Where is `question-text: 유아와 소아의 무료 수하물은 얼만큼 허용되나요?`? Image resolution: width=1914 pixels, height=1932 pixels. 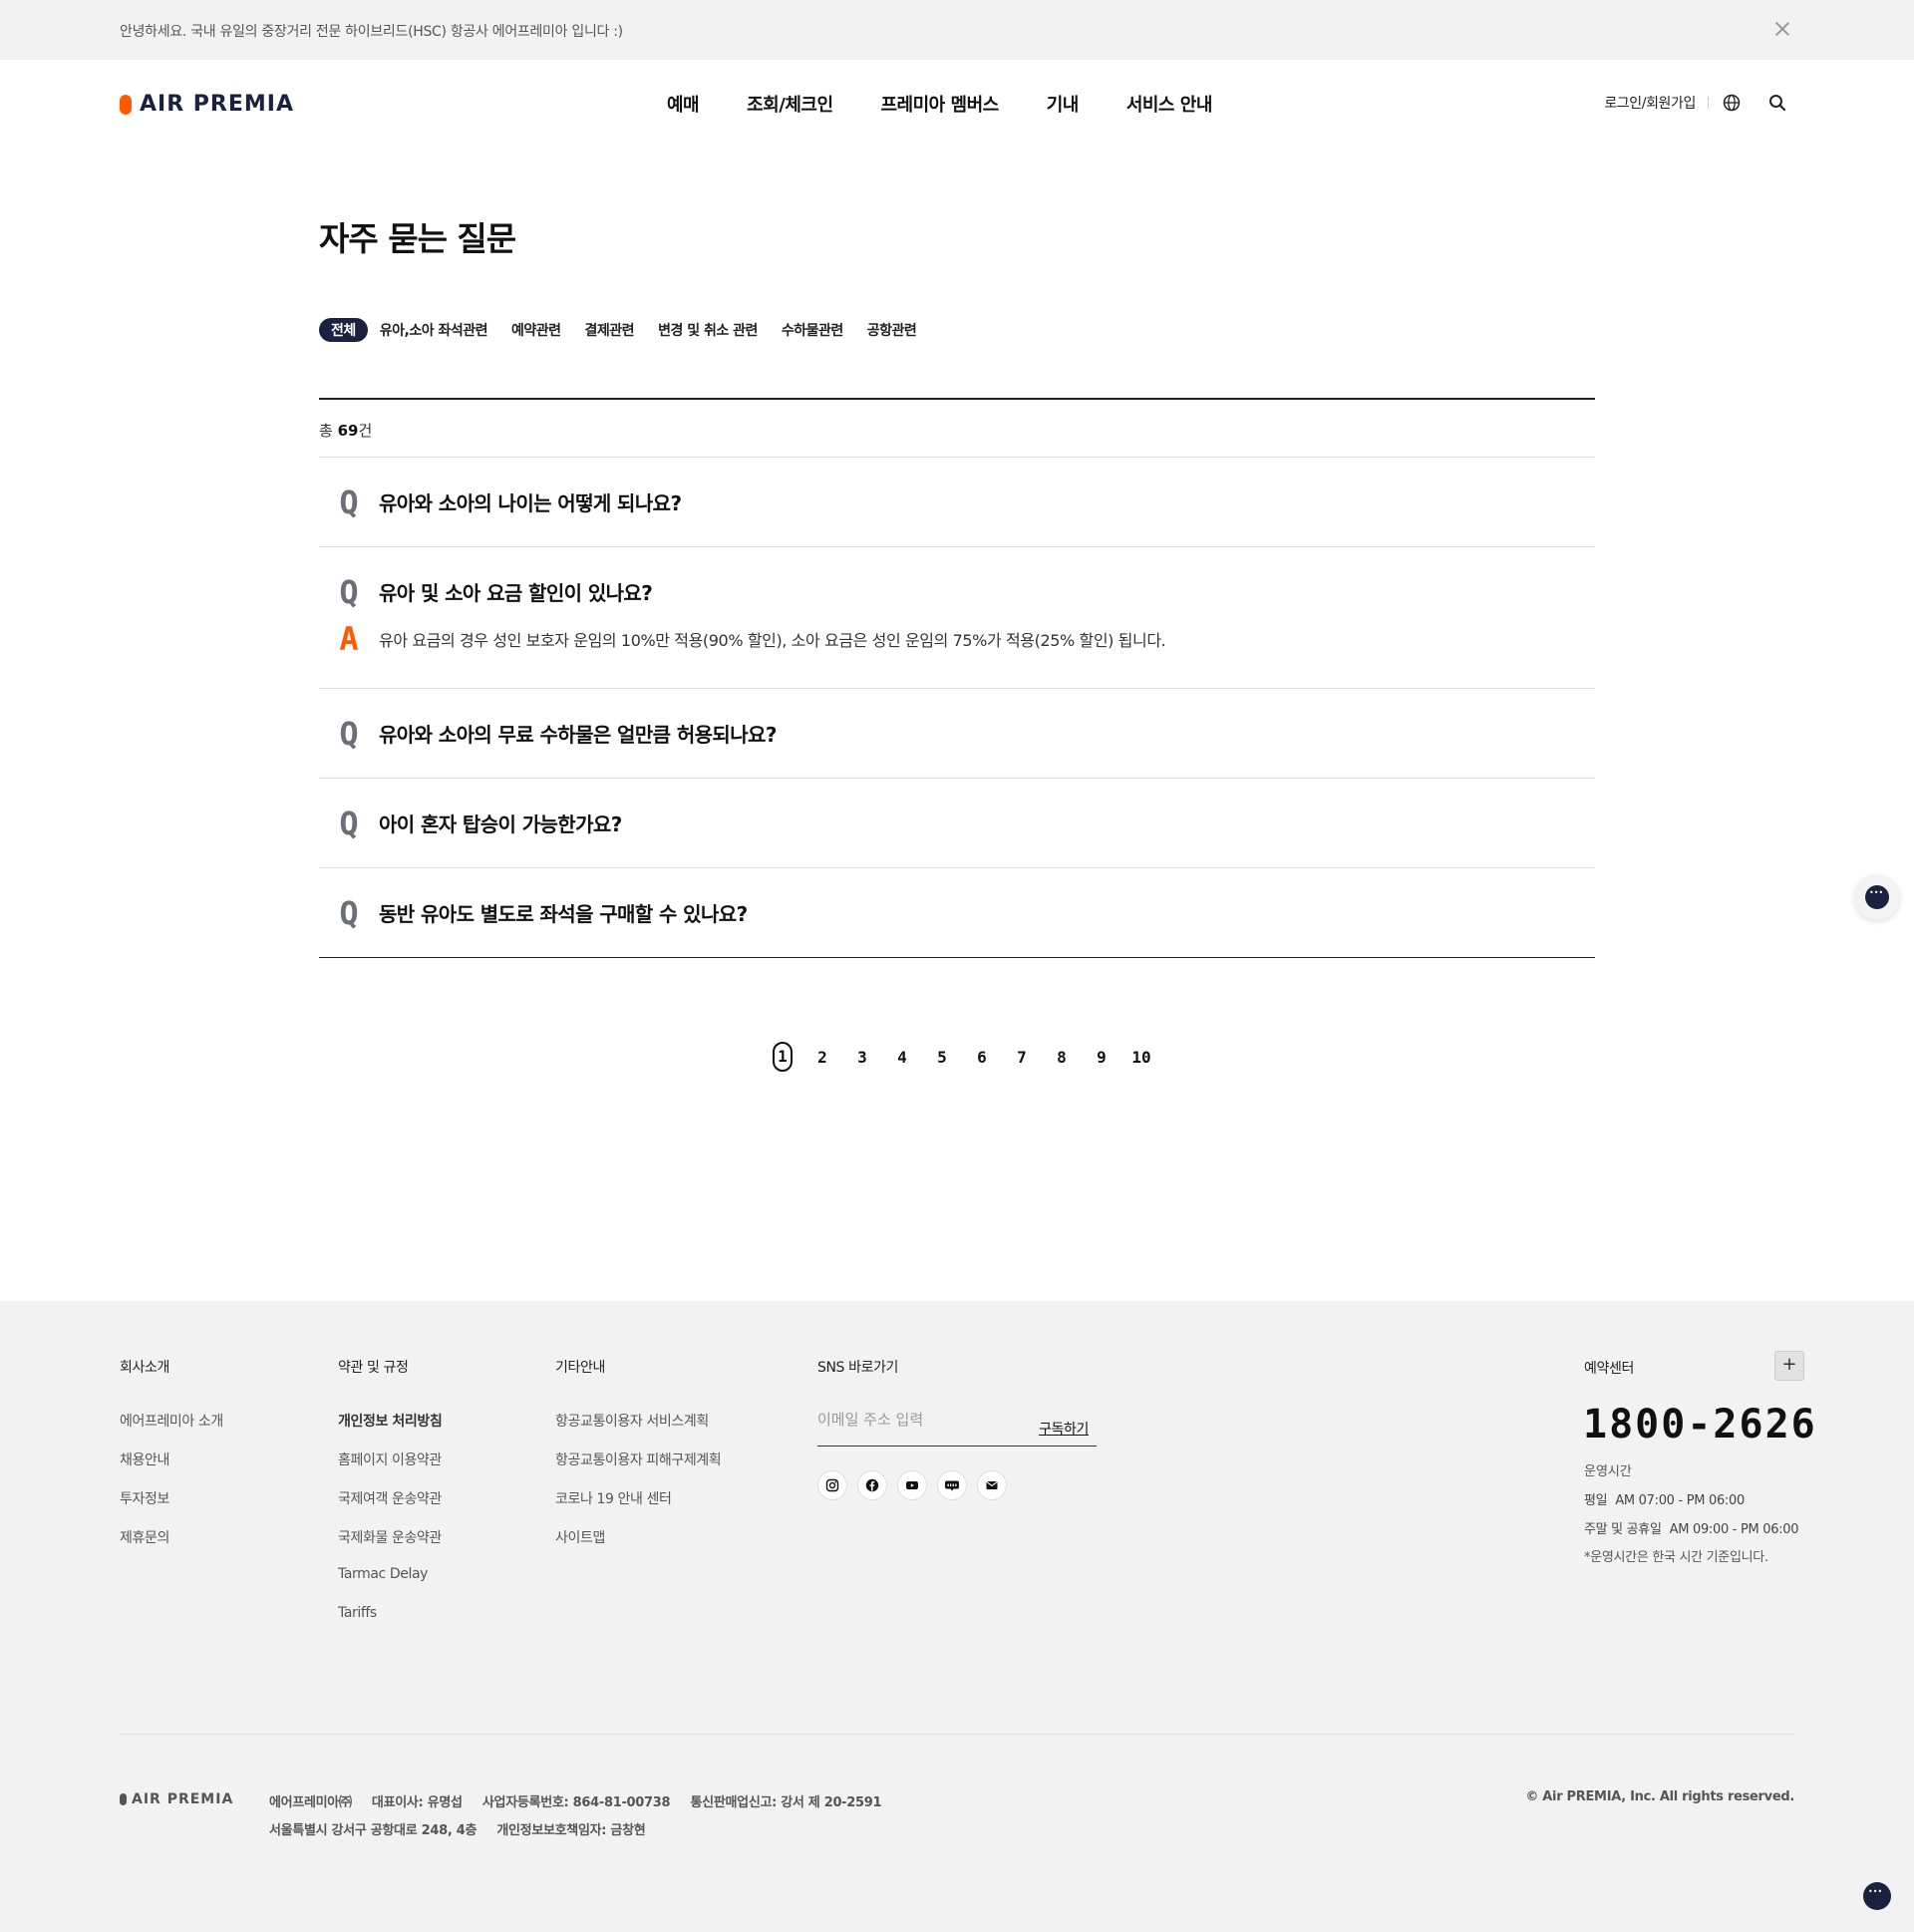
question-text: 유아와 소아의 무료 수하물은 얼만큼 허용되나요? is located at coordinates (578, 733).